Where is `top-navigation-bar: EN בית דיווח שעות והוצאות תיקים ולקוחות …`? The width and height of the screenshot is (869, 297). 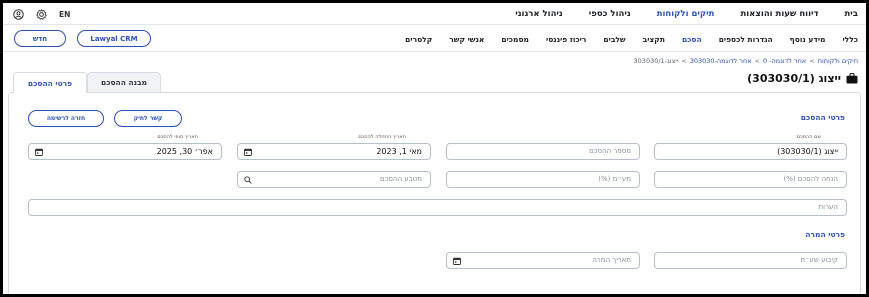 top-navigation-bar: EN בית דיווח שעות והוצאות תיקים ולקוחות … is located at coordinates (434, 14).